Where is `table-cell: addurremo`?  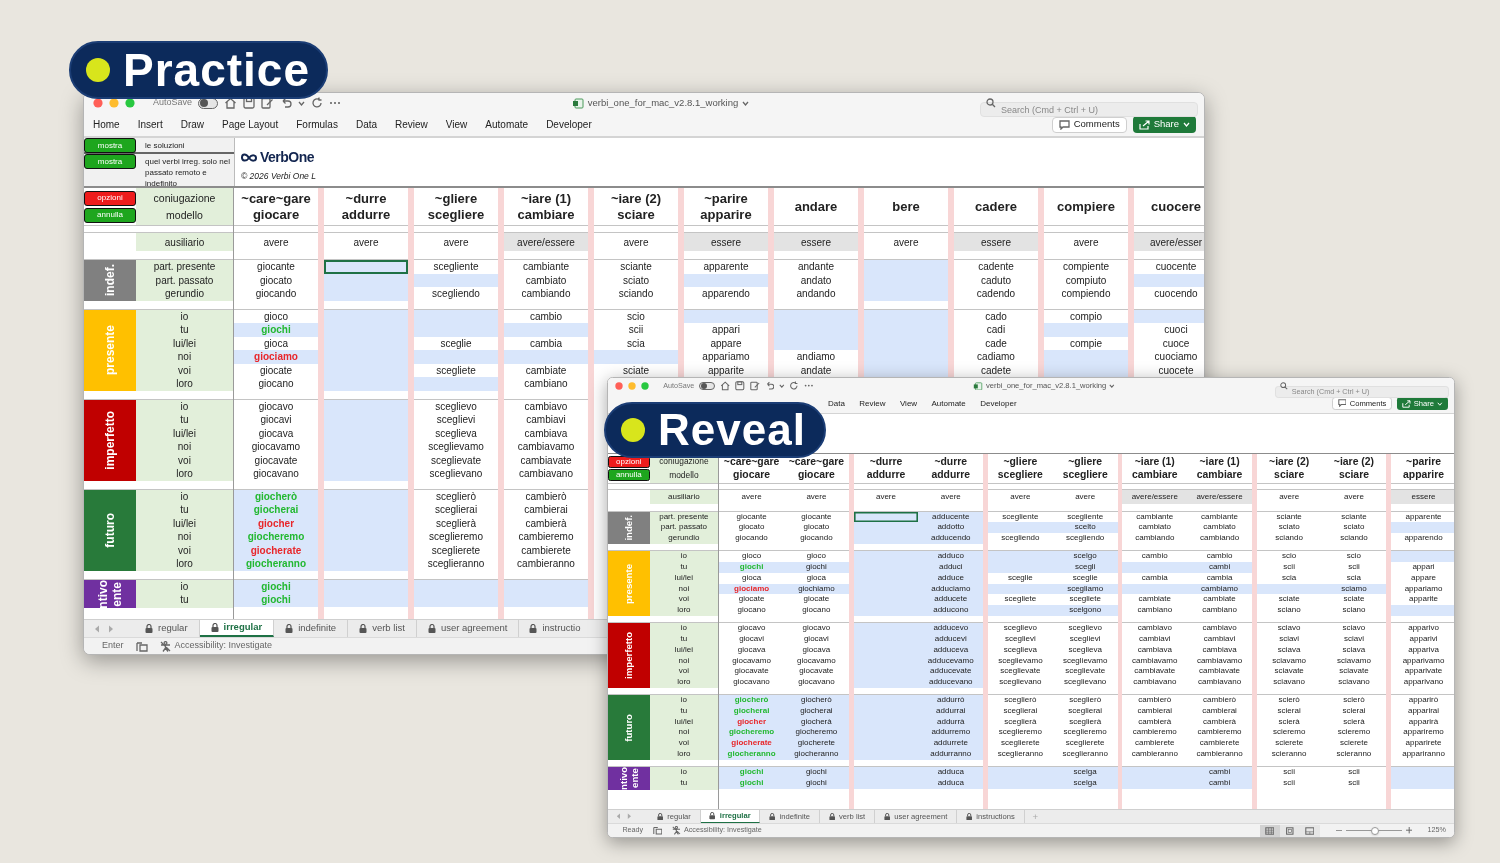
table-cell: addurremo is located at coordinates (951, 733).